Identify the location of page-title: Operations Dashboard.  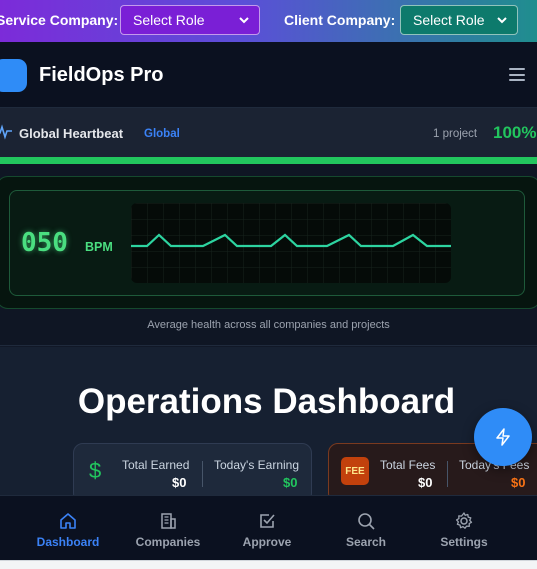
(266, 401).